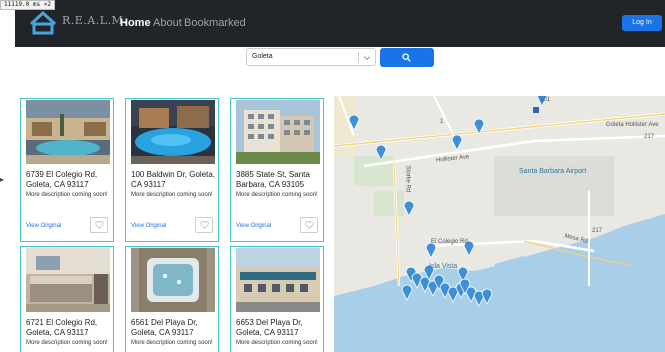  What do you see at coordinates (27, 5) in the screenshot?
I see `performance-badge: 11119.0 ms ×2` at bounding box center [27, 5].